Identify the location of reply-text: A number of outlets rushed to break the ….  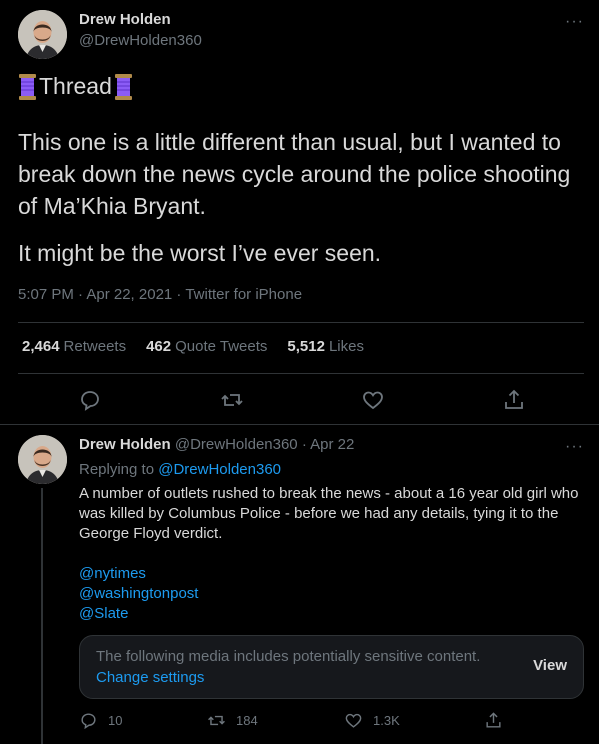
(331, 513).